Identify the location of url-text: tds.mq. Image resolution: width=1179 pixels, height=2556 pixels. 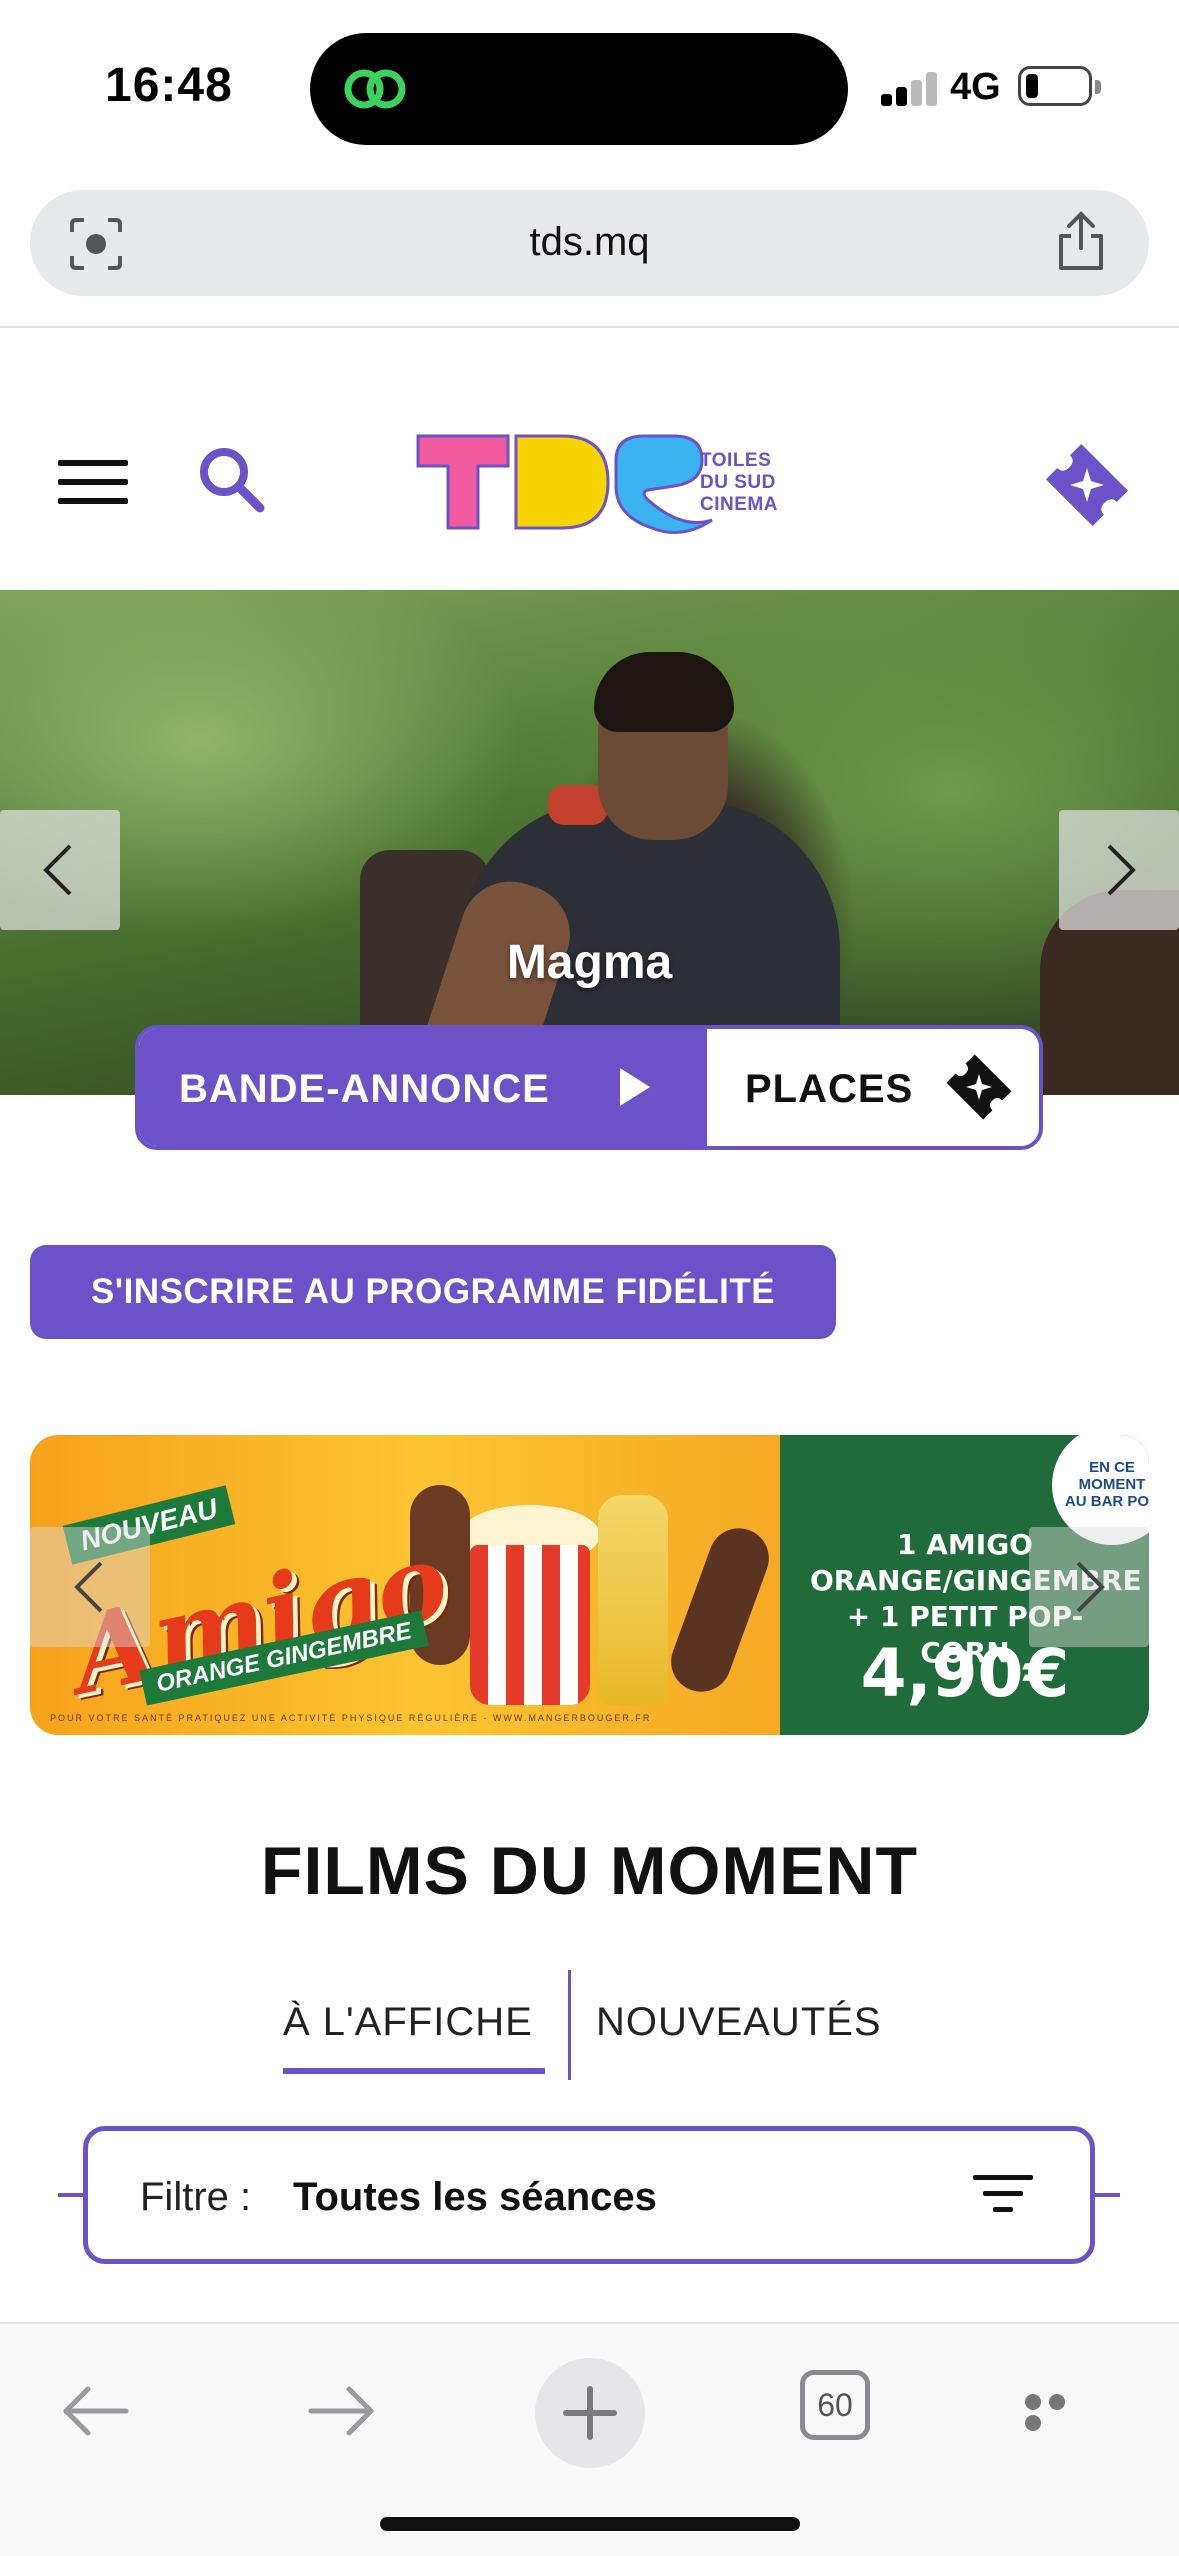
(589, 242).